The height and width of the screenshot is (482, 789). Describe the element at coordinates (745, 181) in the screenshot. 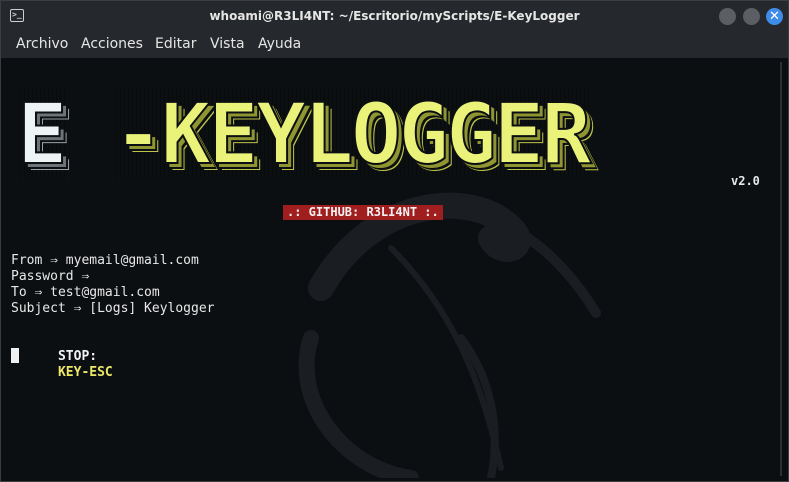

I see `version-label: v2.0` at that location.